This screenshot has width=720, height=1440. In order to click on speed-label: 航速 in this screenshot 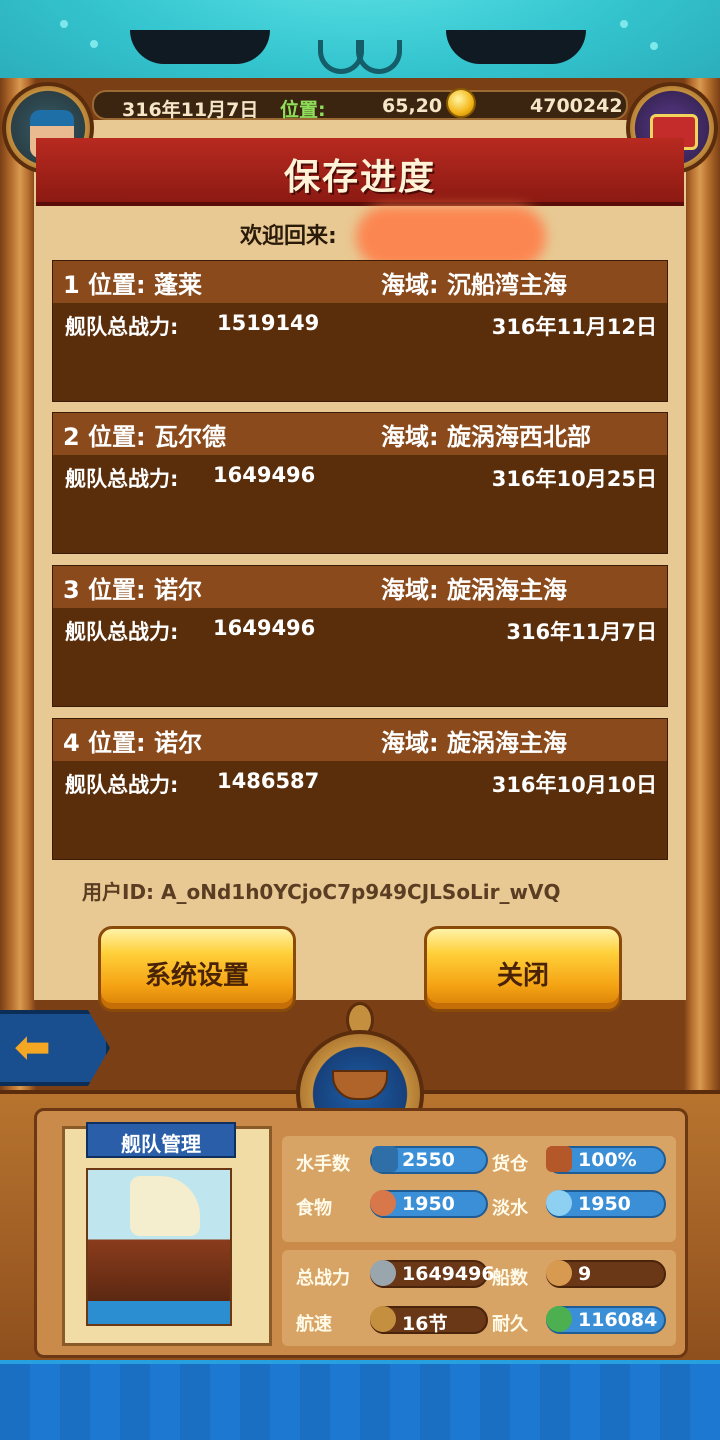, I will do `click(314, 1324)`.